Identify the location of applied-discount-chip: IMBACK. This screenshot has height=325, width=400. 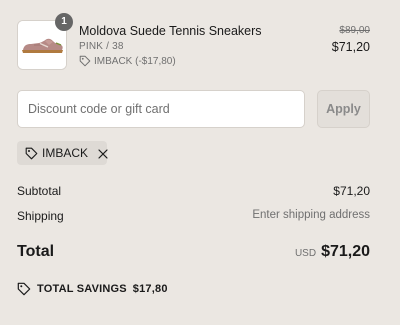
(63, 153).